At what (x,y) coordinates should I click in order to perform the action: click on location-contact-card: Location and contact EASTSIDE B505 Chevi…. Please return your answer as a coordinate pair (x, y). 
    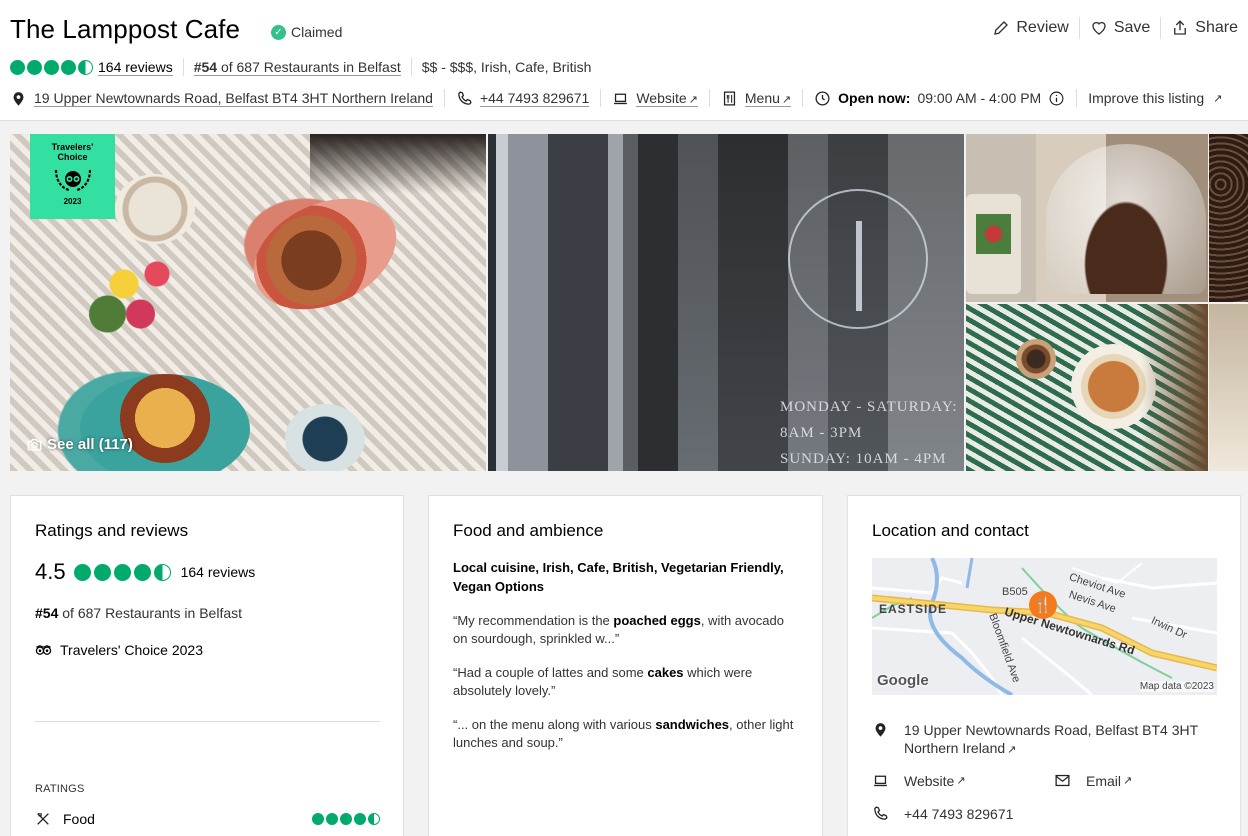
    Looking at the image, I should click on (1044, 665).